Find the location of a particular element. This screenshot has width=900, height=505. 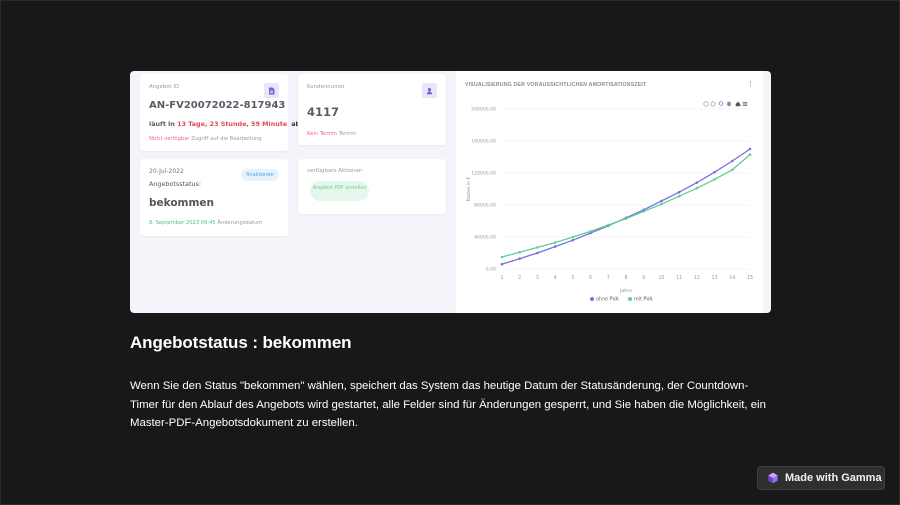

appointment-text: Termin is located at coordinates (347, 134).